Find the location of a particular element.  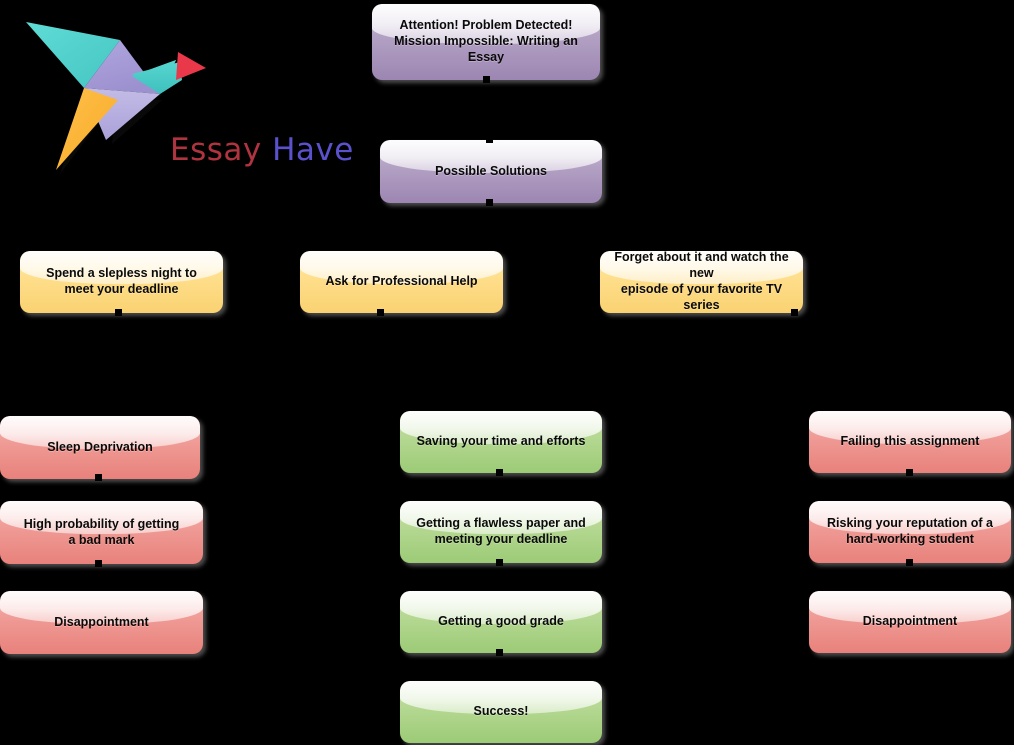

node-possible-solutions-label: Possible Solutions is located at coordinates (491, 170).